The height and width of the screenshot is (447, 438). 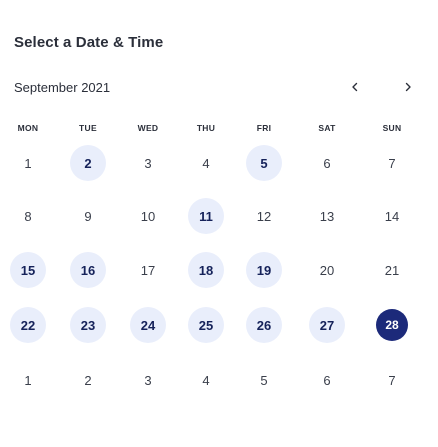 I want to click on available-day: 25, so click(x=206, y=325).